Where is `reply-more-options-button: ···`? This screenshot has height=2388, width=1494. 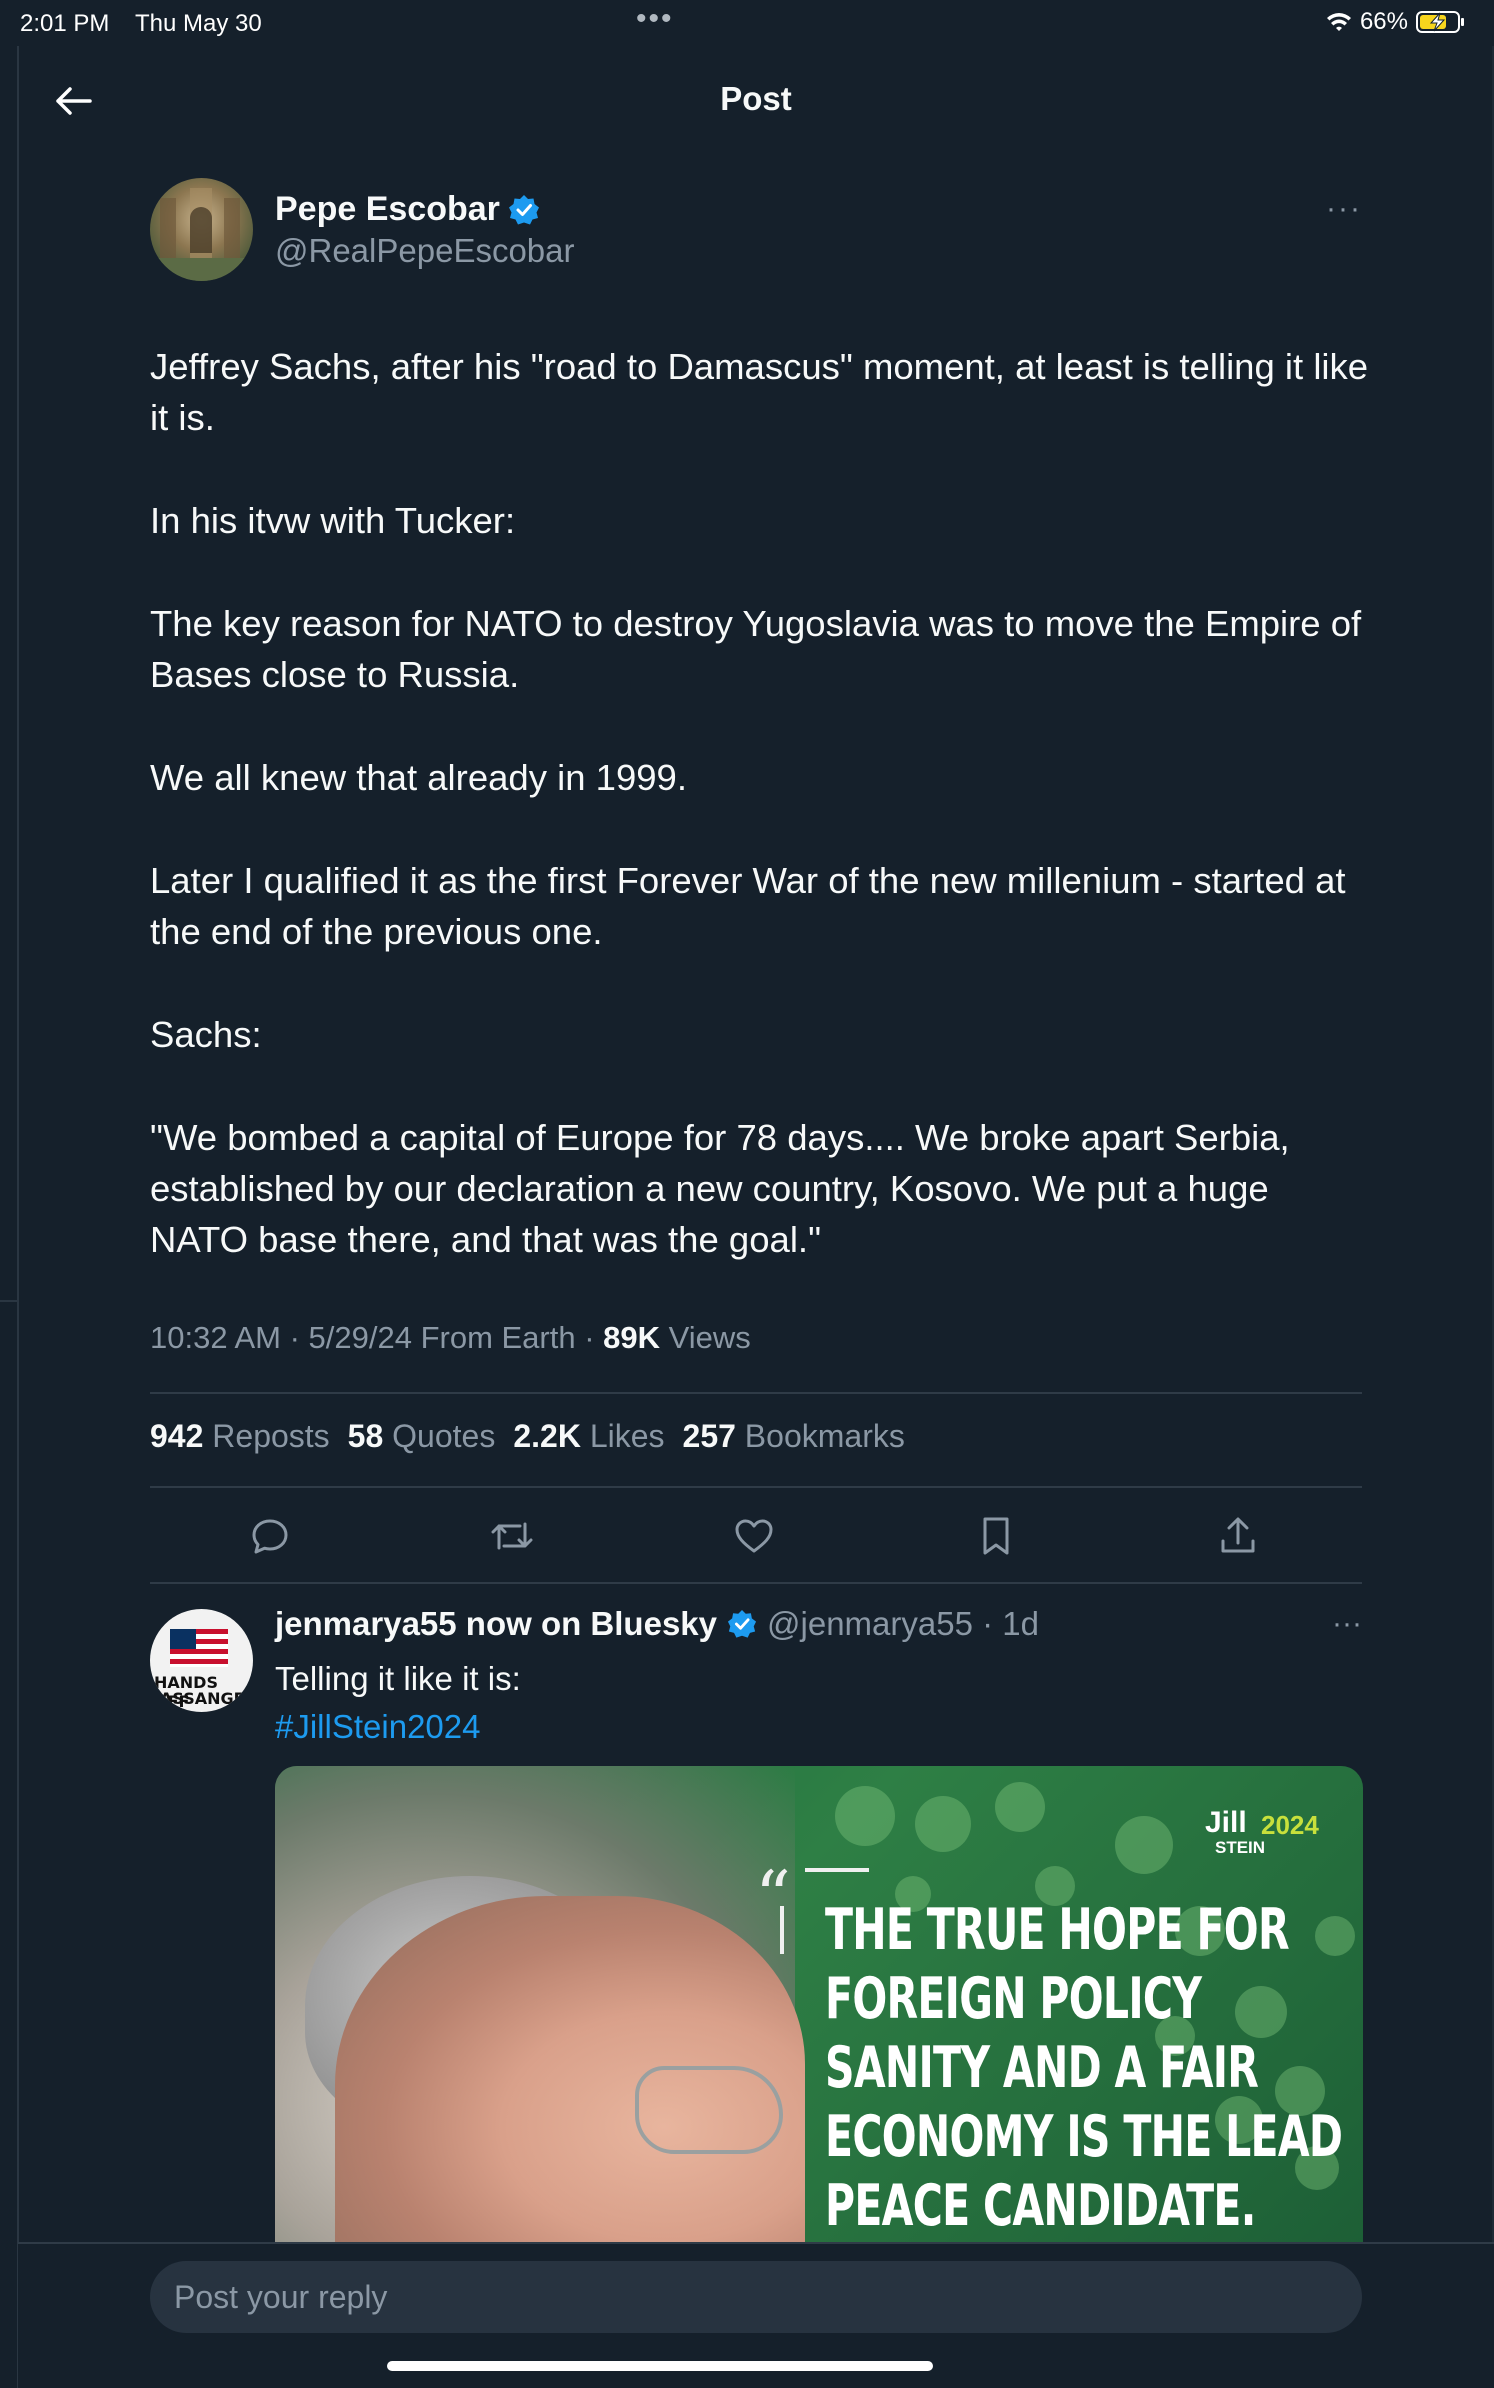
reply-more-options-button: ··· is located at coordinates (1347, 1624).